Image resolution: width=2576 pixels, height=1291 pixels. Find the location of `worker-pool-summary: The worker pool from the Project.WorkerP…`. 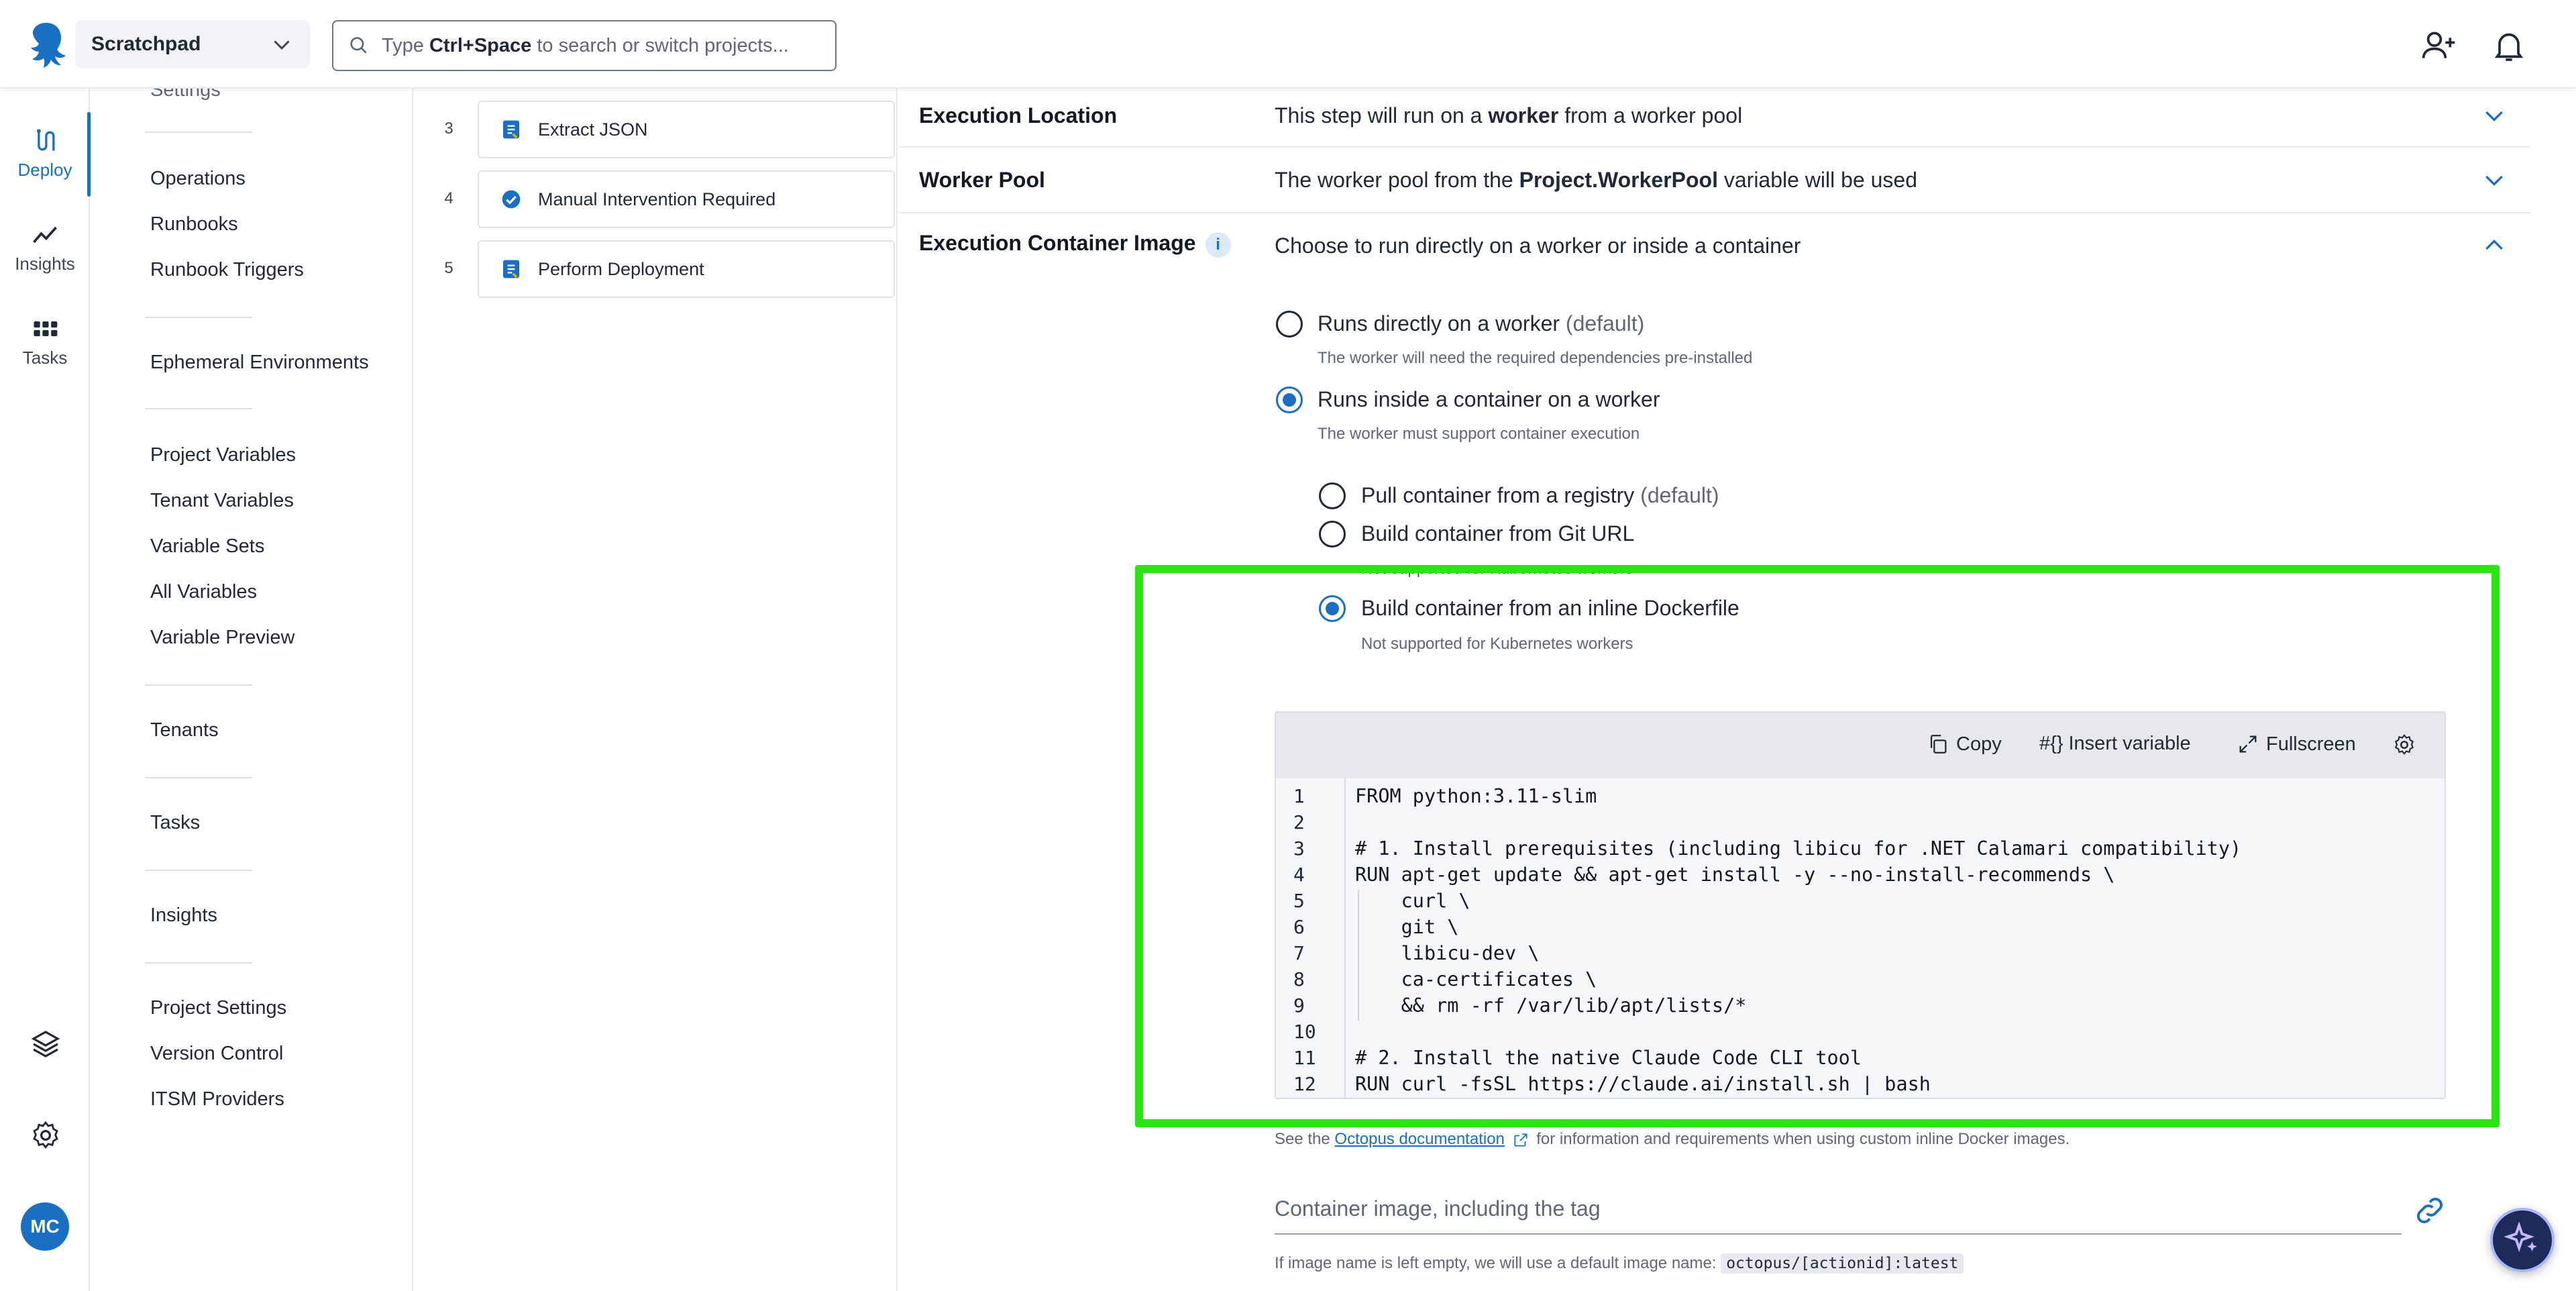

worker-pool-summary: The worker pool from the Project.WorkerP… is located at coordinates (1596, 180).